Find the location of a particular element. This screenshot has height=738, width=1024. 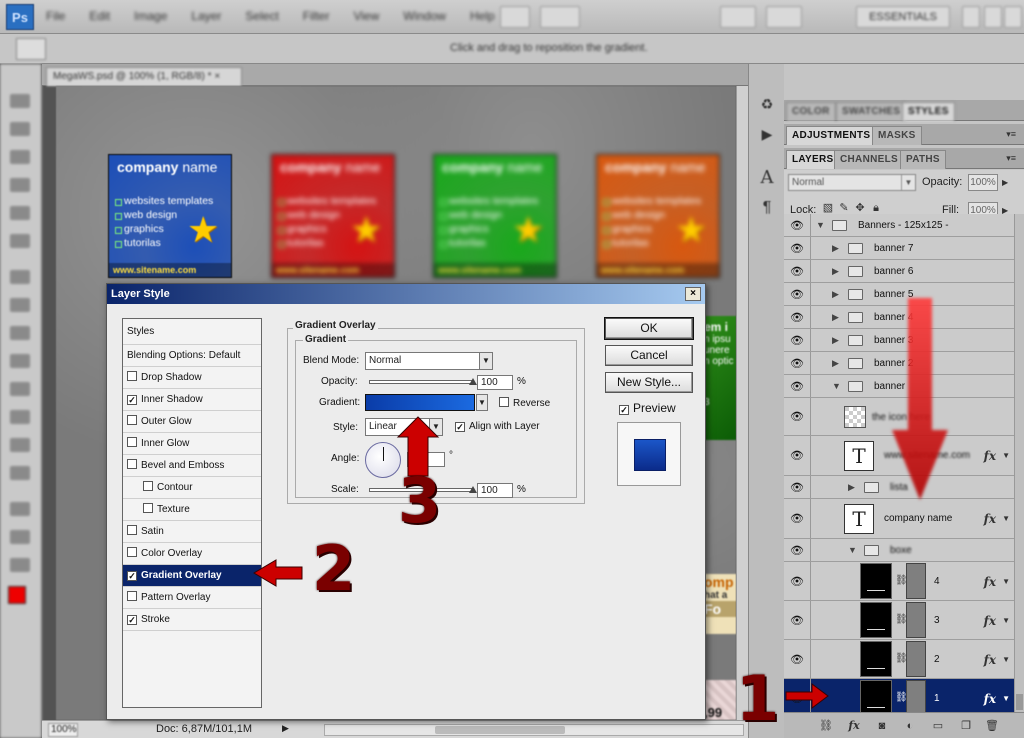

annotation-arrow-down is located at coordinates (920, 399).